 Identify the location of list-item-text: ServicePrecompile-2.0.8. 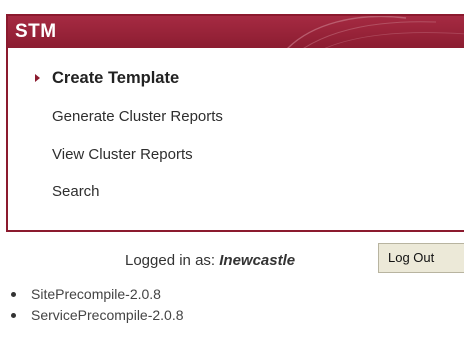
(107, 315).